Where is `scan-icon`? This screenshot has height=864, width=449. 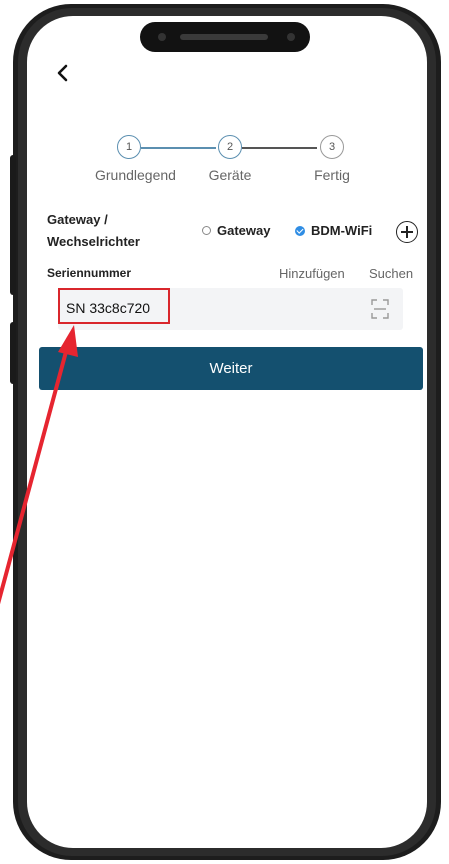
scan-icon is located at coordinates (380, 309).